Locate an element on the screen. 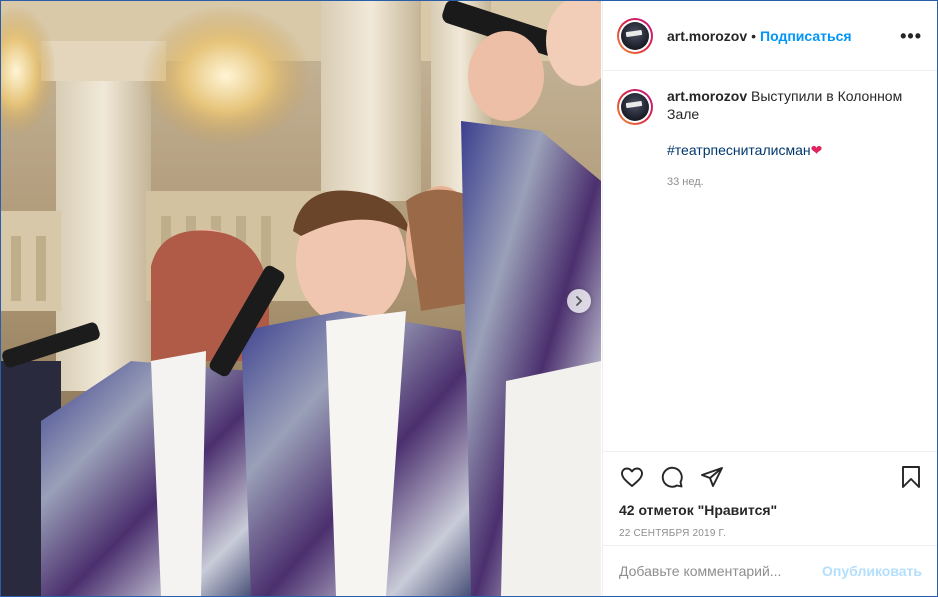 Image resolution: width=938 pixels, height=597 pixels. comment-input is located at coordinates (721, 571).